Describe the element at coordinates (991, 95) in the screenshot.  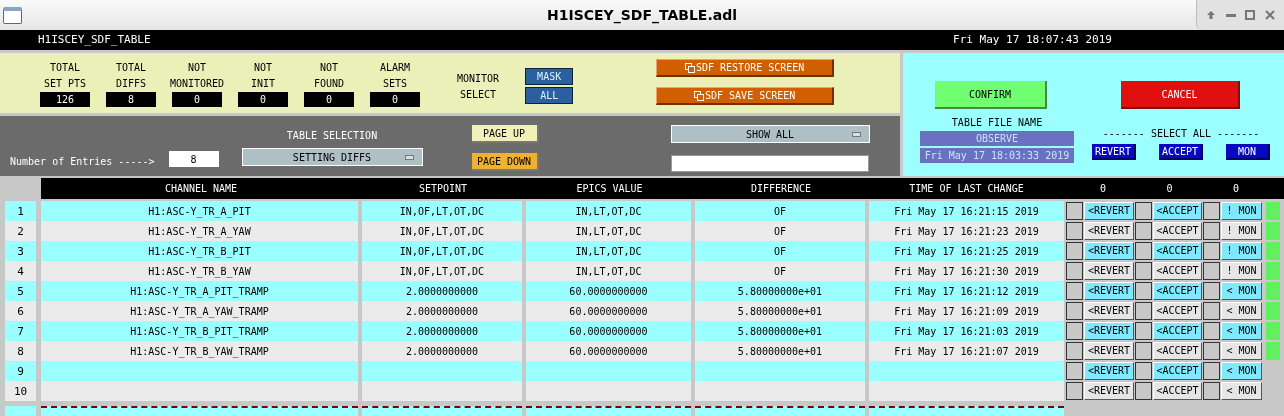
I see `confirm-button: CONFIRM` at that location.